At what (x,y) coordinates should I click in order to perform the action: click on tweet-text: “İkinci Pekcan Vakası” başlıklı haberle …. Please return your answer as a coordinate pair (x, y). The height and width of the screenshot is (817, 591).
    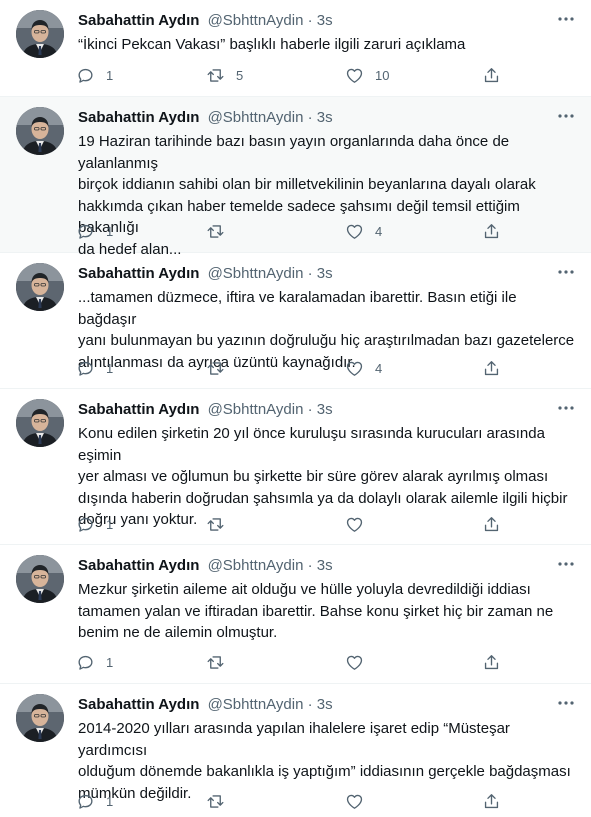
    Looking at the image, I should click on (272, 44).